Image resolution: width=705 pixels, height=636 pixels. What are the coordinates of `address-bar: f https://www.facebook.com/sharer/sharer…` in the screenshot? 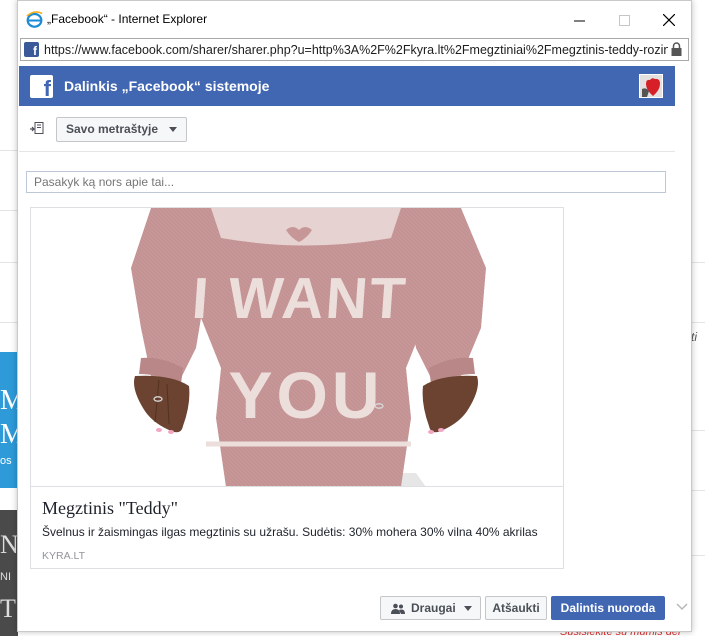 It's located at (354, 49).